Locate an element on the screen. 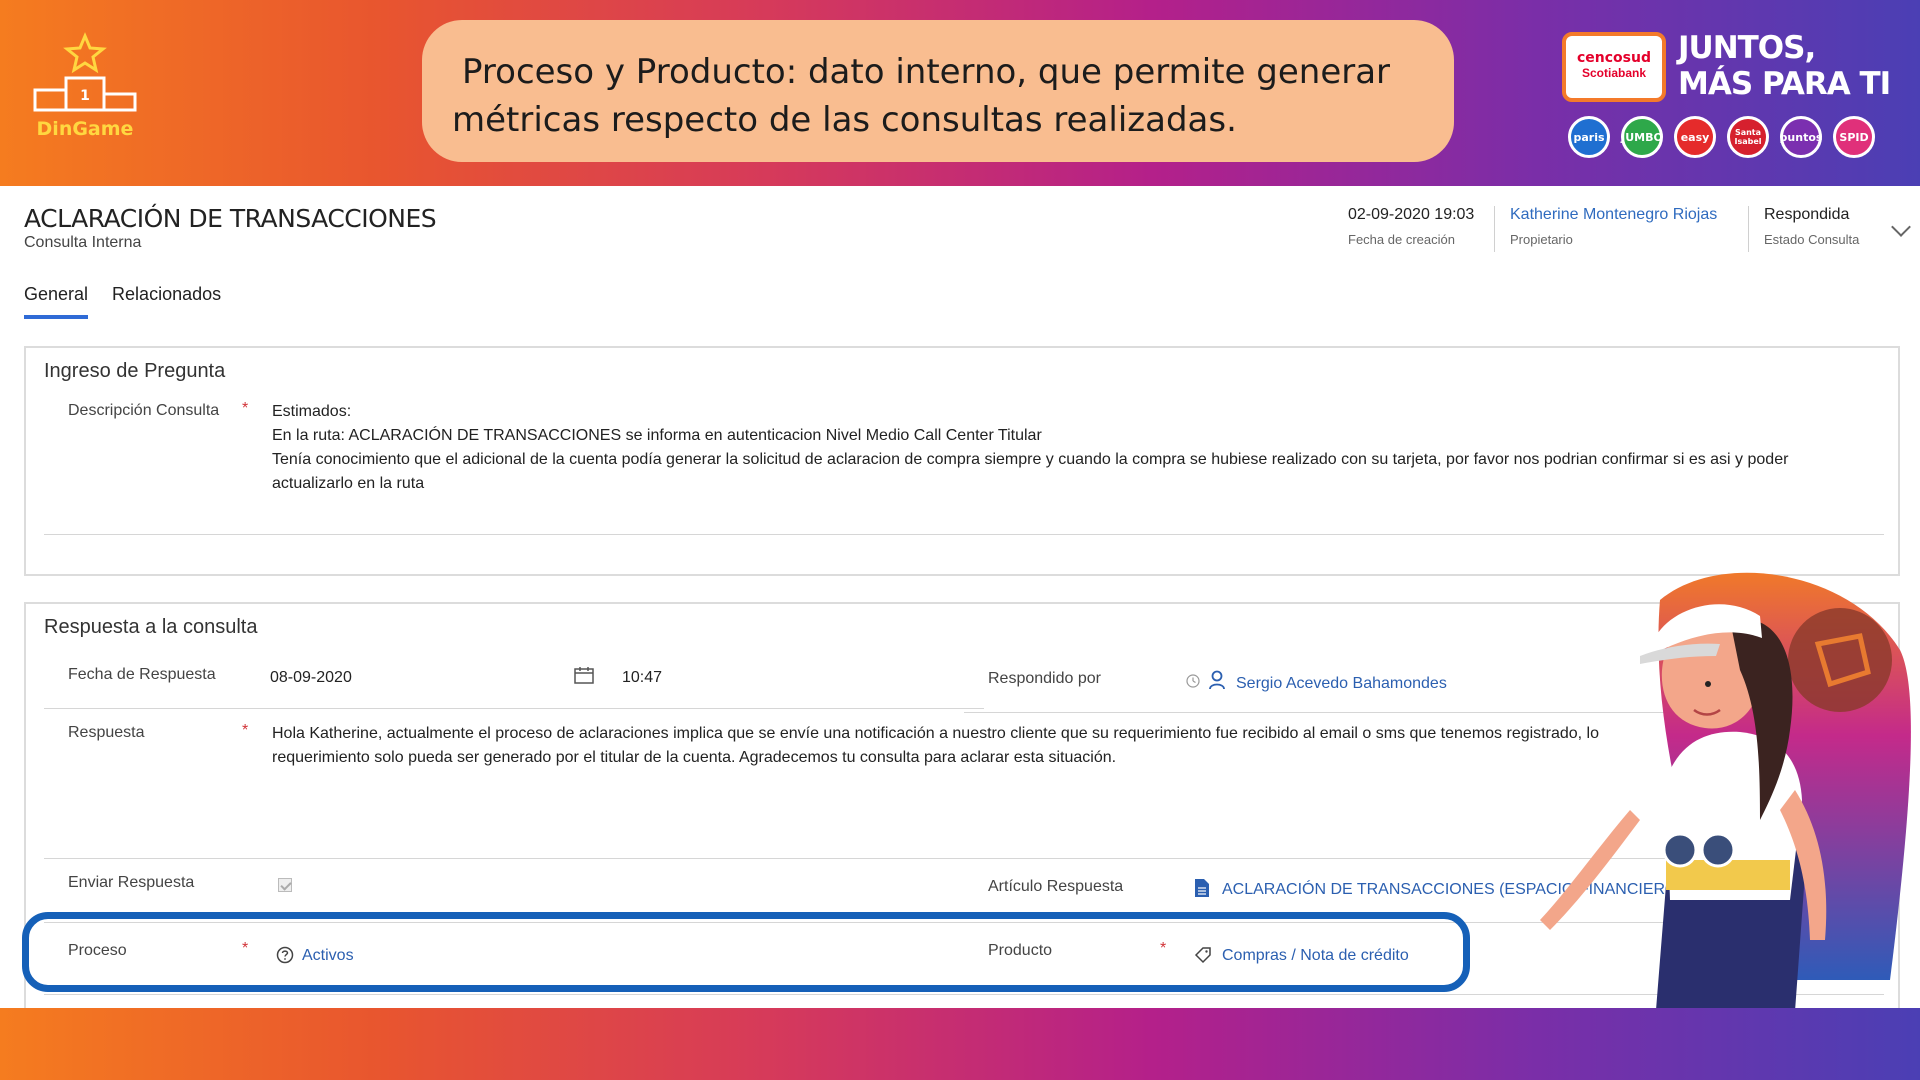 The height and width of the screenshot is (1080, 1920). user-icon is located at coordinates (1217, 680).